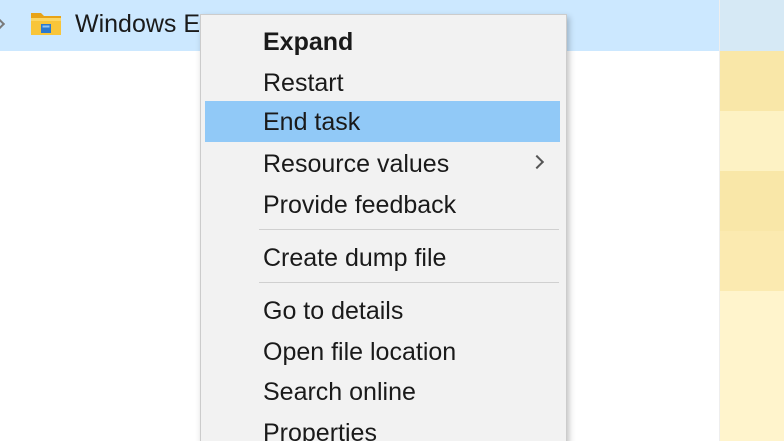  What do you see at coordinates (537, 162) in the screenshot?
I see `chevron-right-icon` at bounding box center [537, 162].